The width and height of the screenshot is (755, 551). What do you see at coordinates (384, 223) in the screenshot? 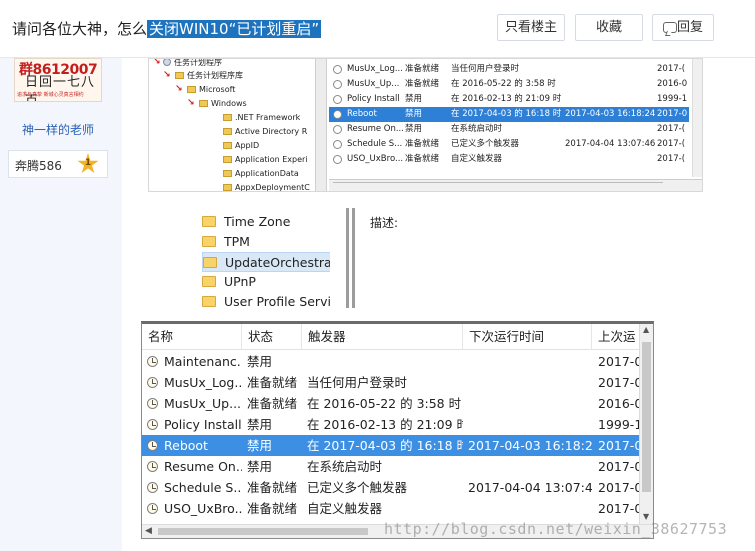
I see `description-label: 描述:` at bounding box center [384, 223].